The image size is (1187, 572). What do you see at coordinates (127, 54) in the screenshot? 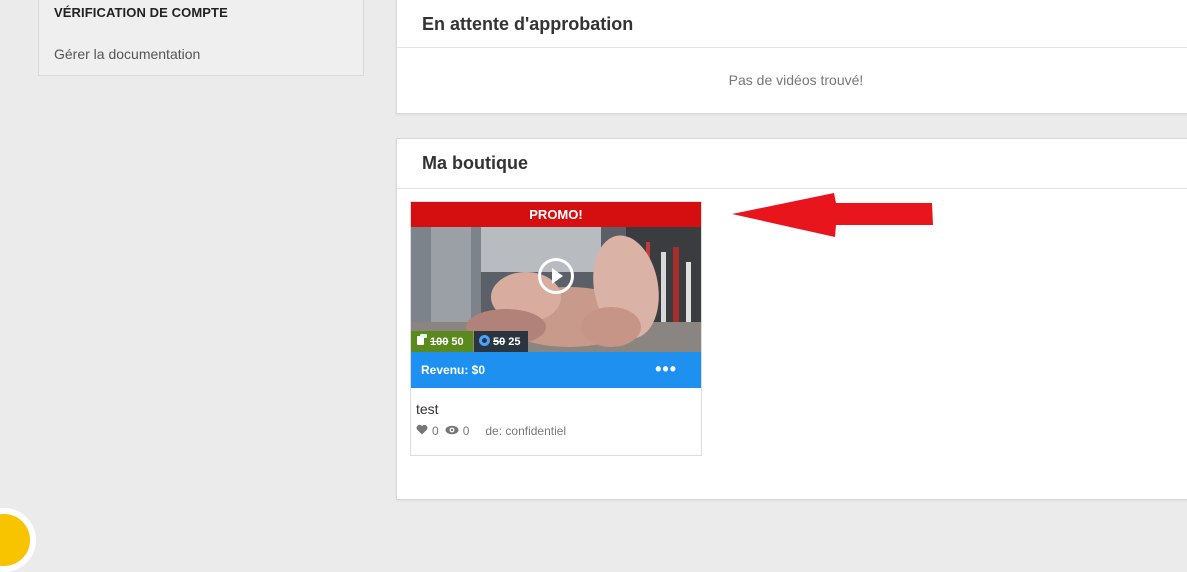
I see `manage-documentation-link: Gérer la documentation` at bounding box center [127, 54].